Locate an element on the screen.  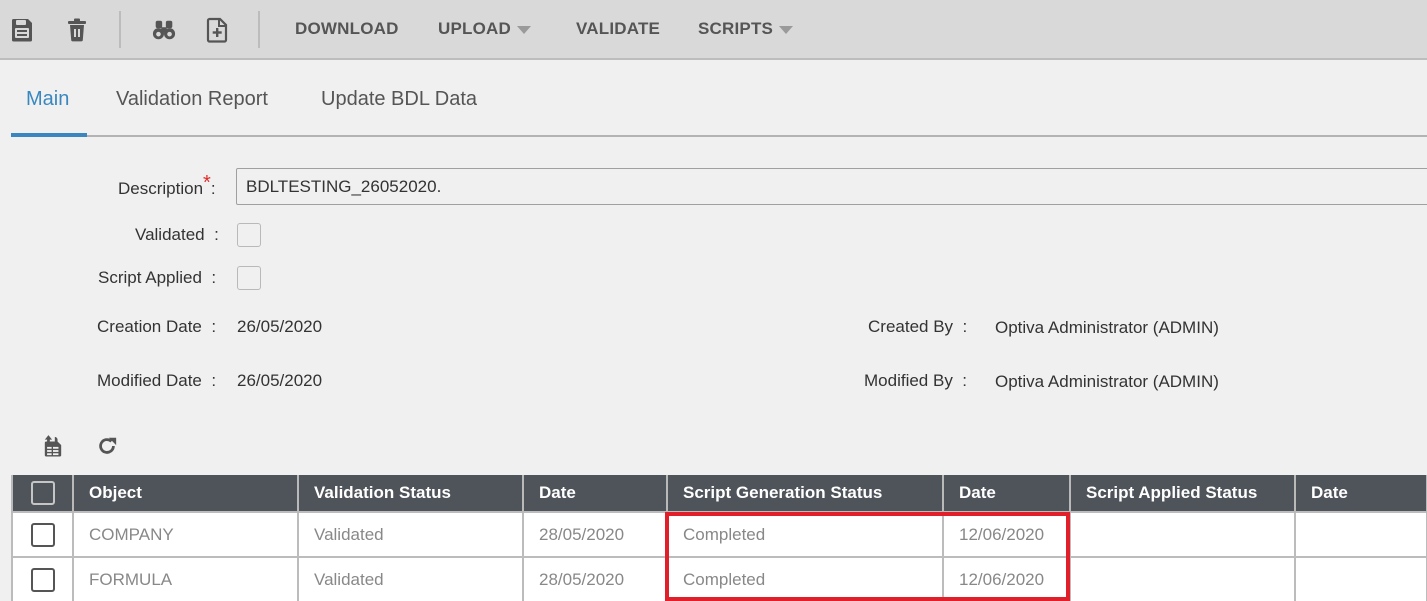
new-document-icon is located at coordinates (217, 30).